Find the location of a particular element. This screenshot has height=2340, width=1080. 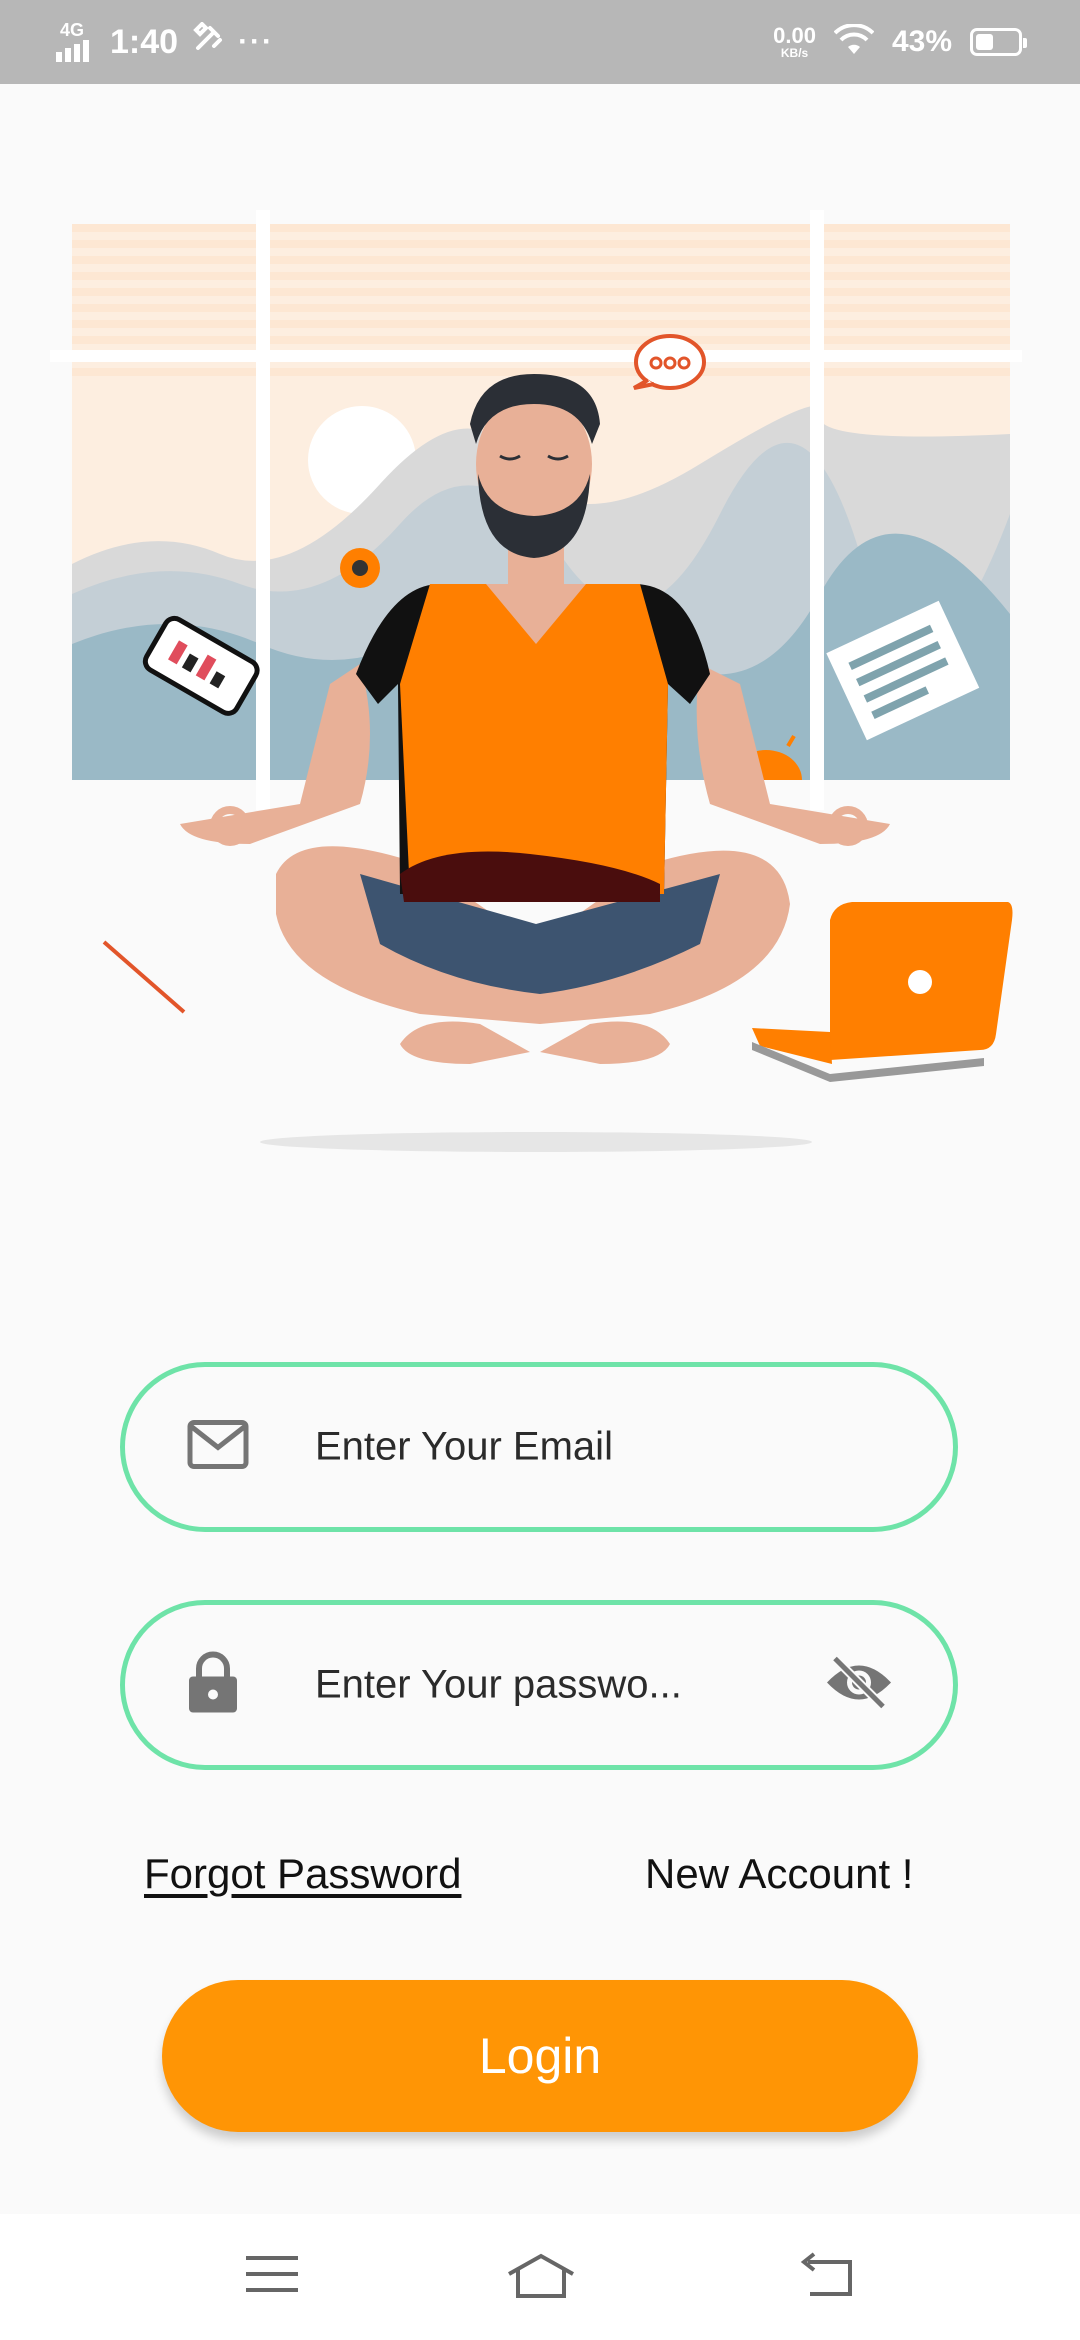

tools-icon is located at coordinates (208, 41).